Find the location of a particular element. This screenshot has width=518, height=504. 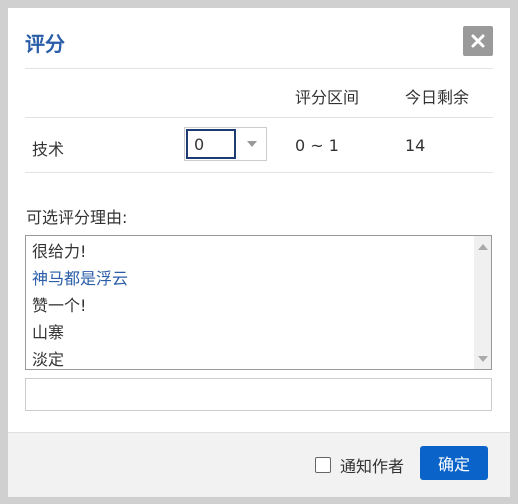

triangle-down-icon is located at coordinates (482, 358).